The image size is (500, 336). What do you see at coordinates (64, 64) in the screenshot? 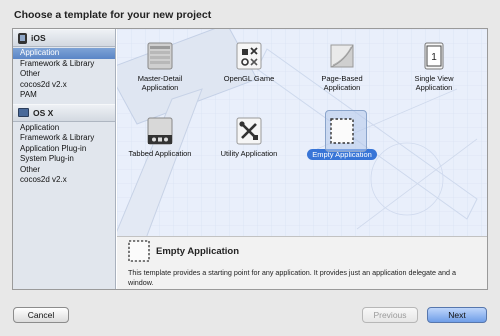
I see `sidebar-item-ios-framework-library: Framework & Library` at bounding box center [64, 64].